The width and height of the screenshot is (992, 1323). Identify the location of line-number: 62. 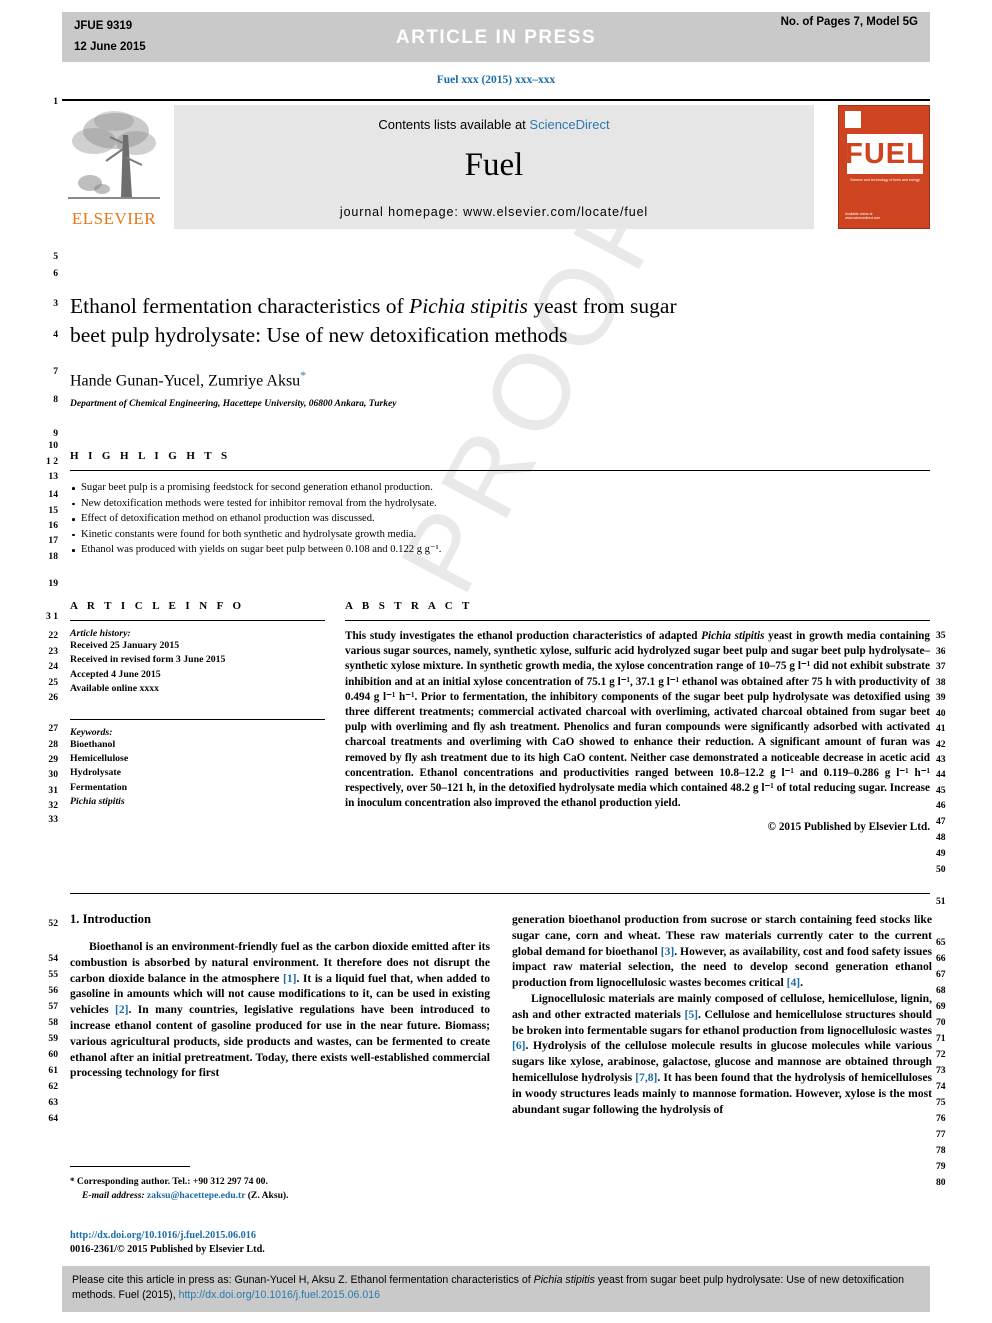
(53, 1086).